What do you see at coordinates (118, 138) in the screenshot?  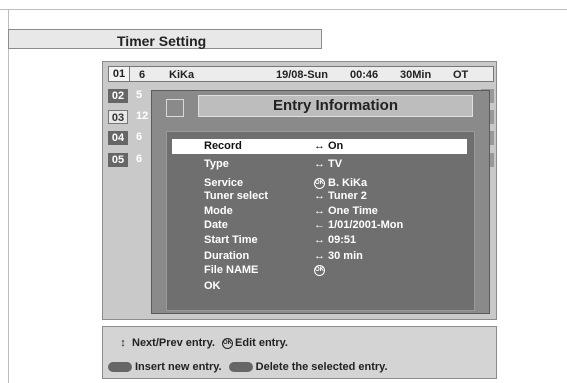 I see `timer-row-4-number: 04` at bounding box center [118, 138].